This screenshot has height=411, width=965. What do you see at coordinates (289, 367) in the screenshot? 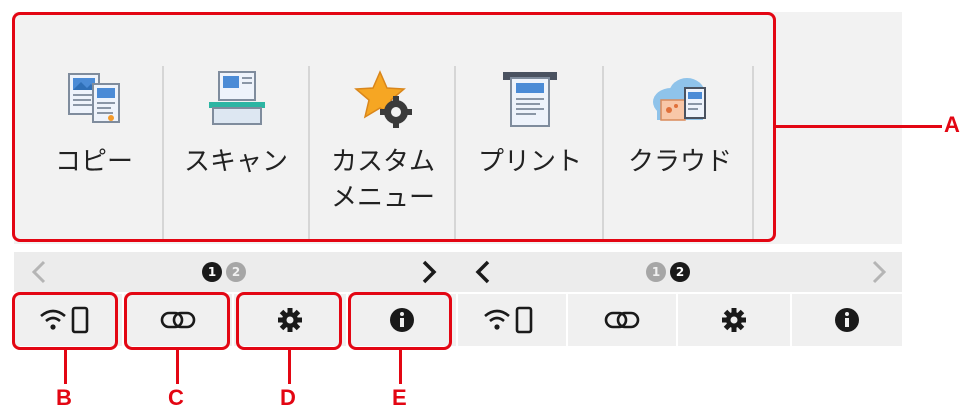
I see `callout-line-d` at bounding box center [289, 367].